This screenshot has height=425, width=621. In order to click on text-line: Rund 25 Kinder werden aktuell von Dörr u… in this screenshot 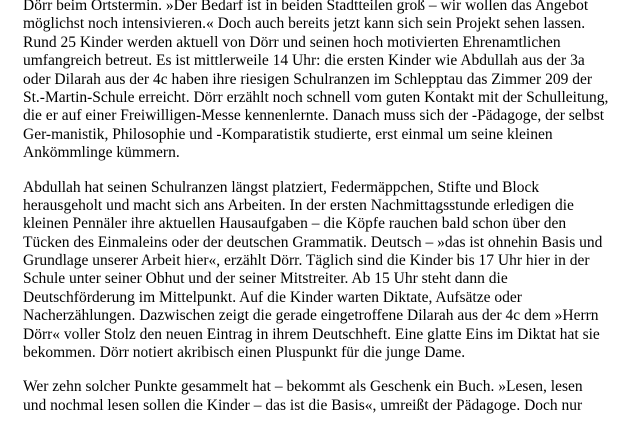, I will do `click(292, 42)`.